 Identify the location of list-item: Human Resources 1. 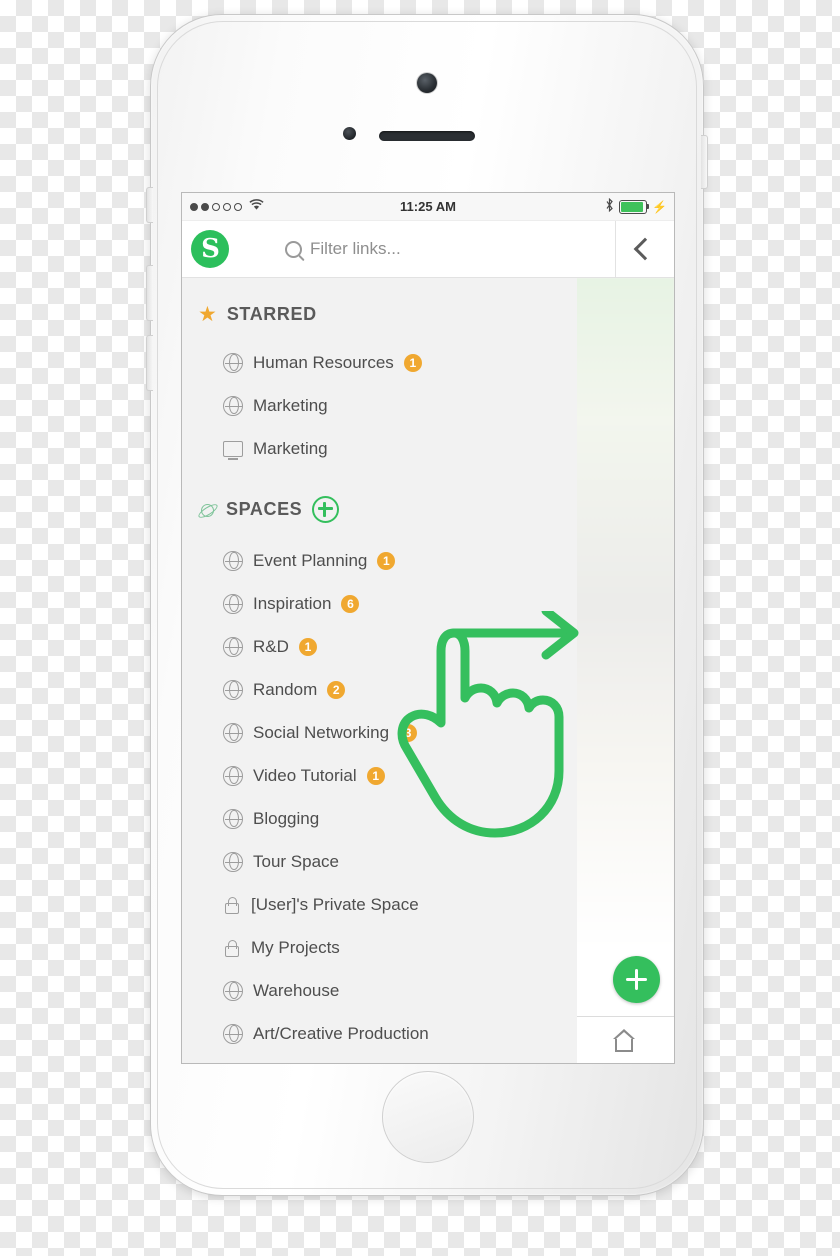
(379, 362).